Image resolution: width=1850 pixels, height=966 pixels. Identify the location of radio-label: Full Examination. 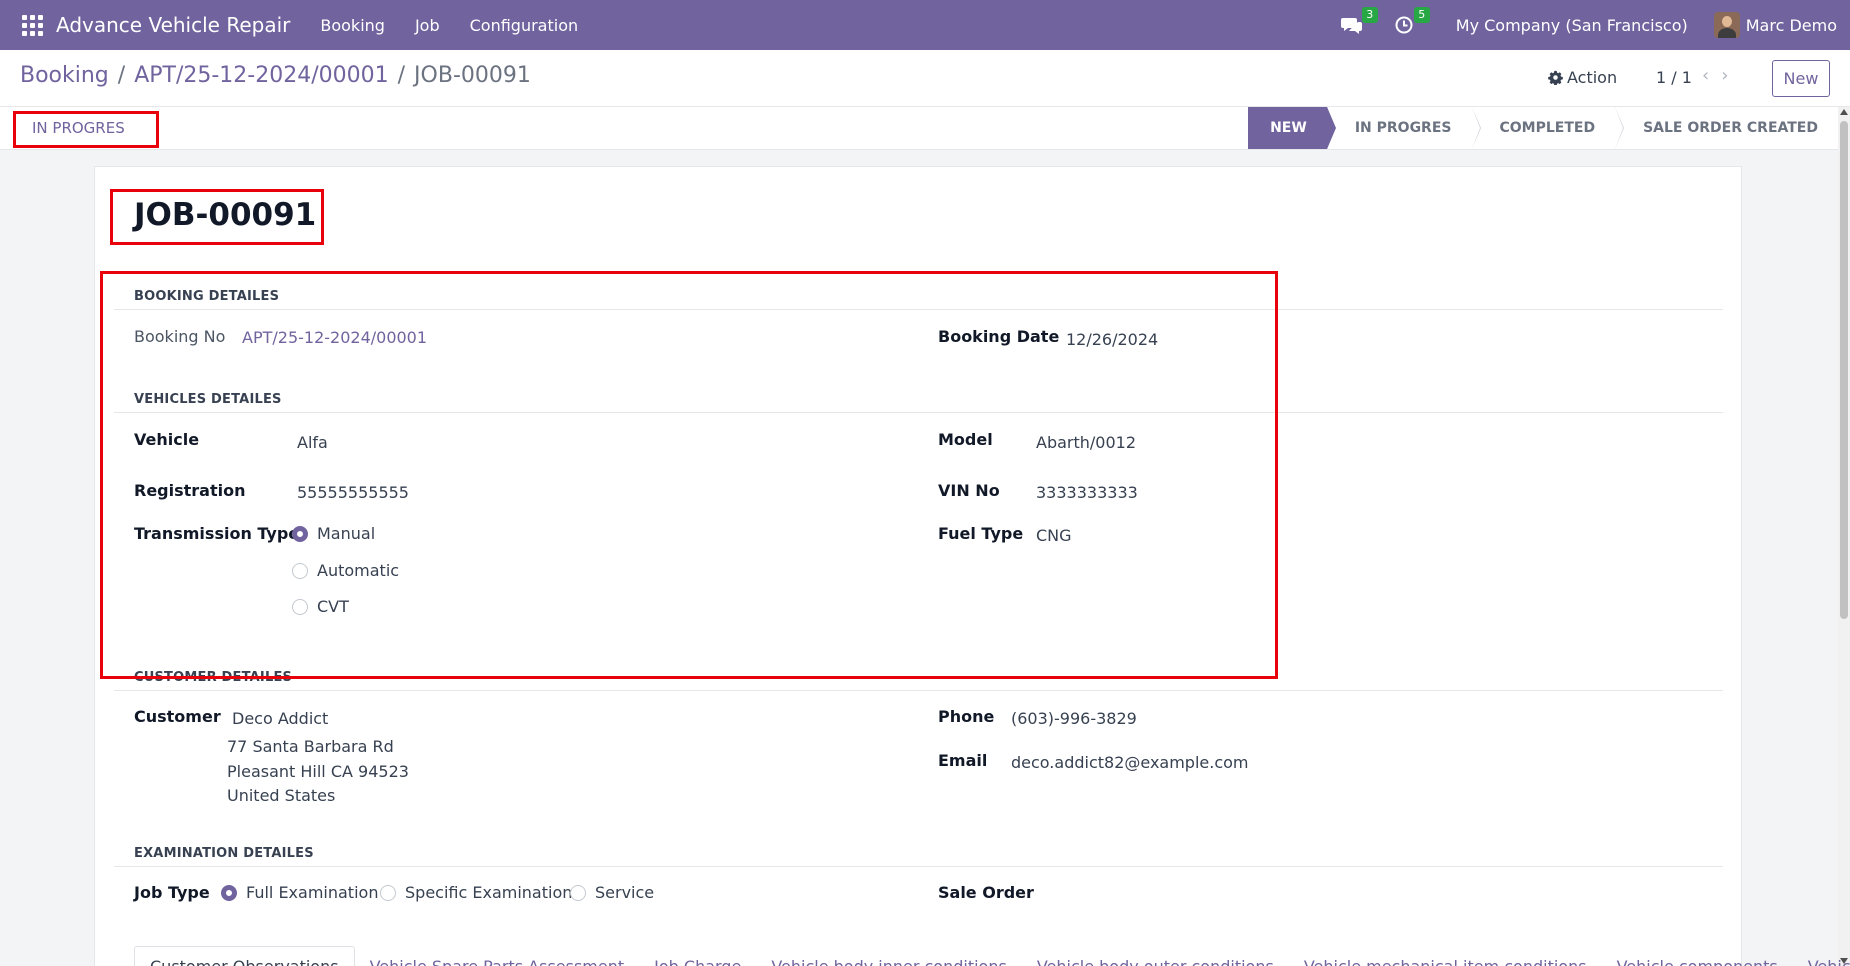
(312, 892).